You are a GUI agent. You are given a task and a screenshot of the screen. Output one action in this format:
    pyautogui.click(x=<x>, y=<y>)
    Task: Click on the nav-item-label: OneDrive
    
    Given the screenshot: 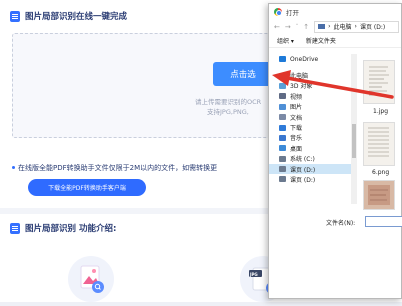 What is the action you would take?
    pyautogui.click(x=304, y=59)
    